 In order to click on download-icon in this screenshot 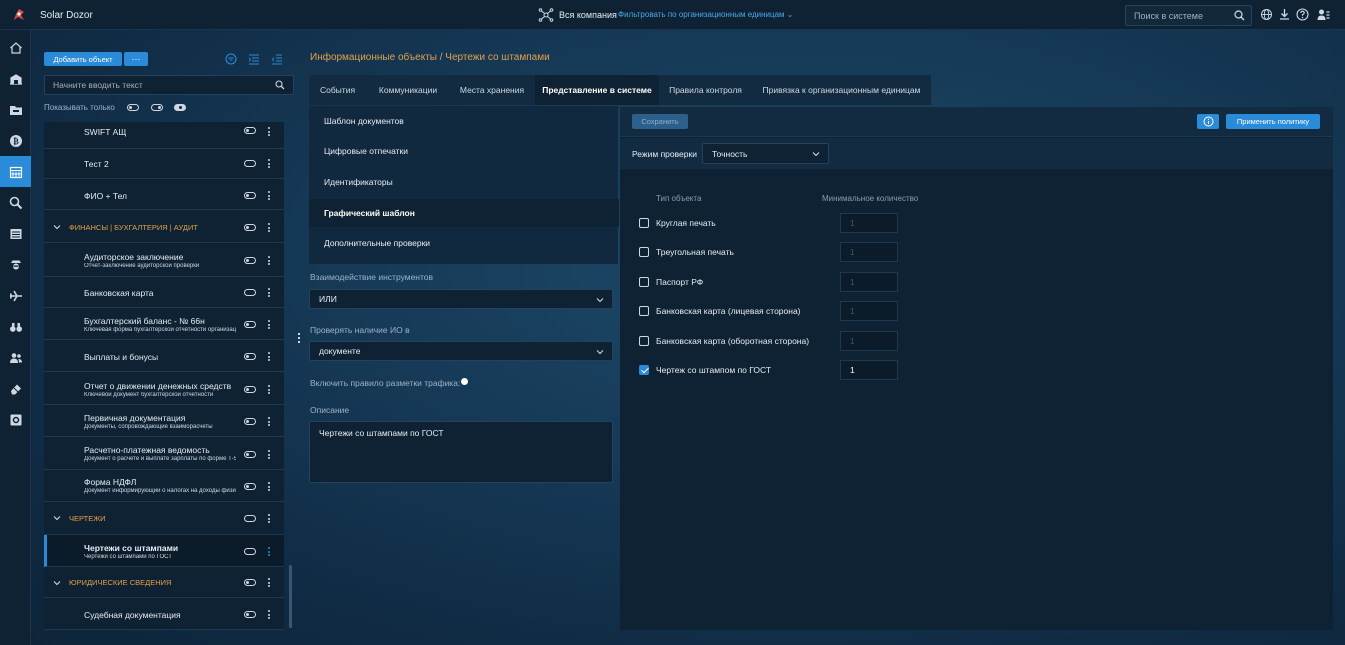, I will do `click(1284, 14)`.